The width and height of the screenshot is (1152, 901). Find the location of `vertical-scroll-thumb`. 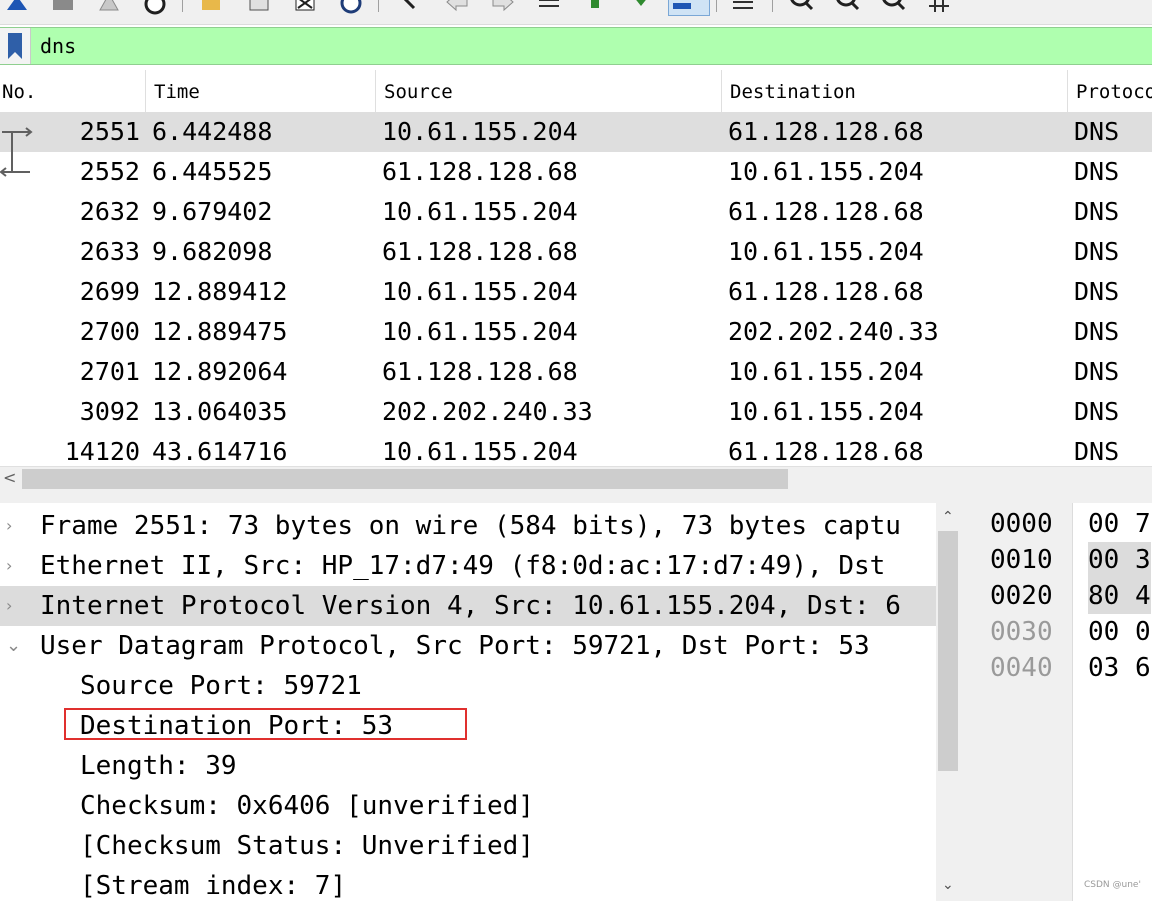

vertical-scroll-thumb is located at coordinates (948, 651).